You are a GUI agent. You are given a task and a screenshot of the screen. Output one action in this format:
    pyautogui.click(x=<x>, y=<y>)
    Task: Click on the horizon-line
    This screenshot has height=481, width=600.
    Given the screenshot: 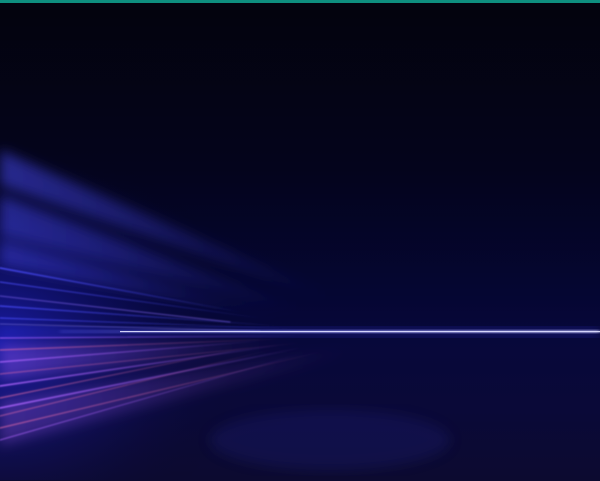 What is the action you would take?
    pyautogui.click(x=300, y=332)
    